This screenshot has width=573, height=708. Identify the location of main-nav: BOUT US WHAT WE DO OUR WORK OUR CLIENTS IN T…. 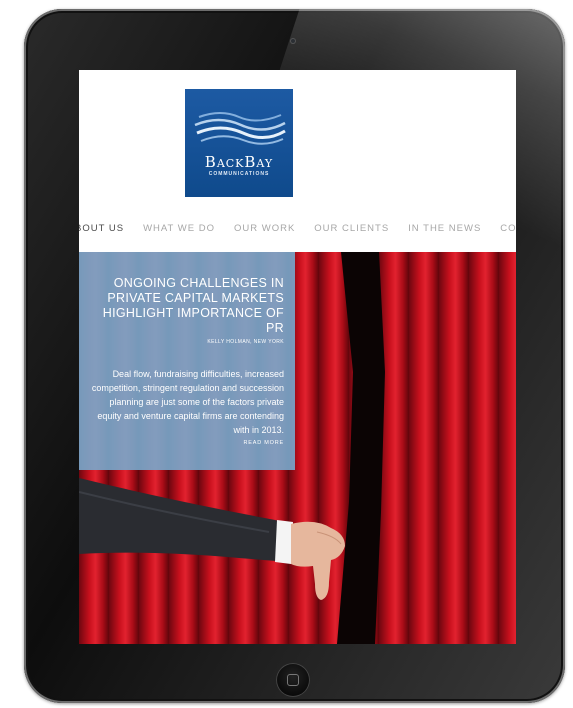
(297, 226).